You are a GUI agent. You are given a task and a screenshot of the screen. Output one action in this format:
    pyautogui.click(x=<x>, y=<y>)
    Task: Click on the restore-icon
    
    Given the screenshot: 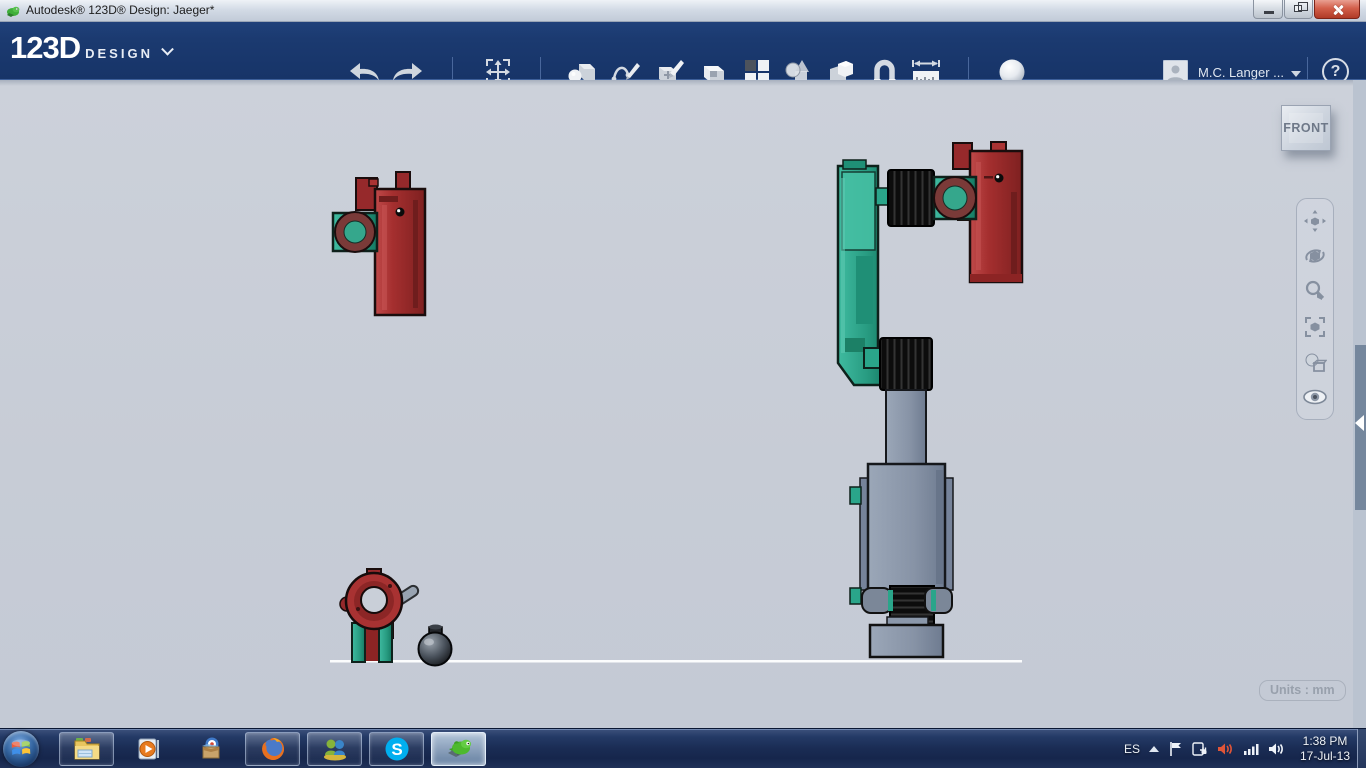 What is the action you would take?
    pyautogui.click(x=1301, y=7)
    